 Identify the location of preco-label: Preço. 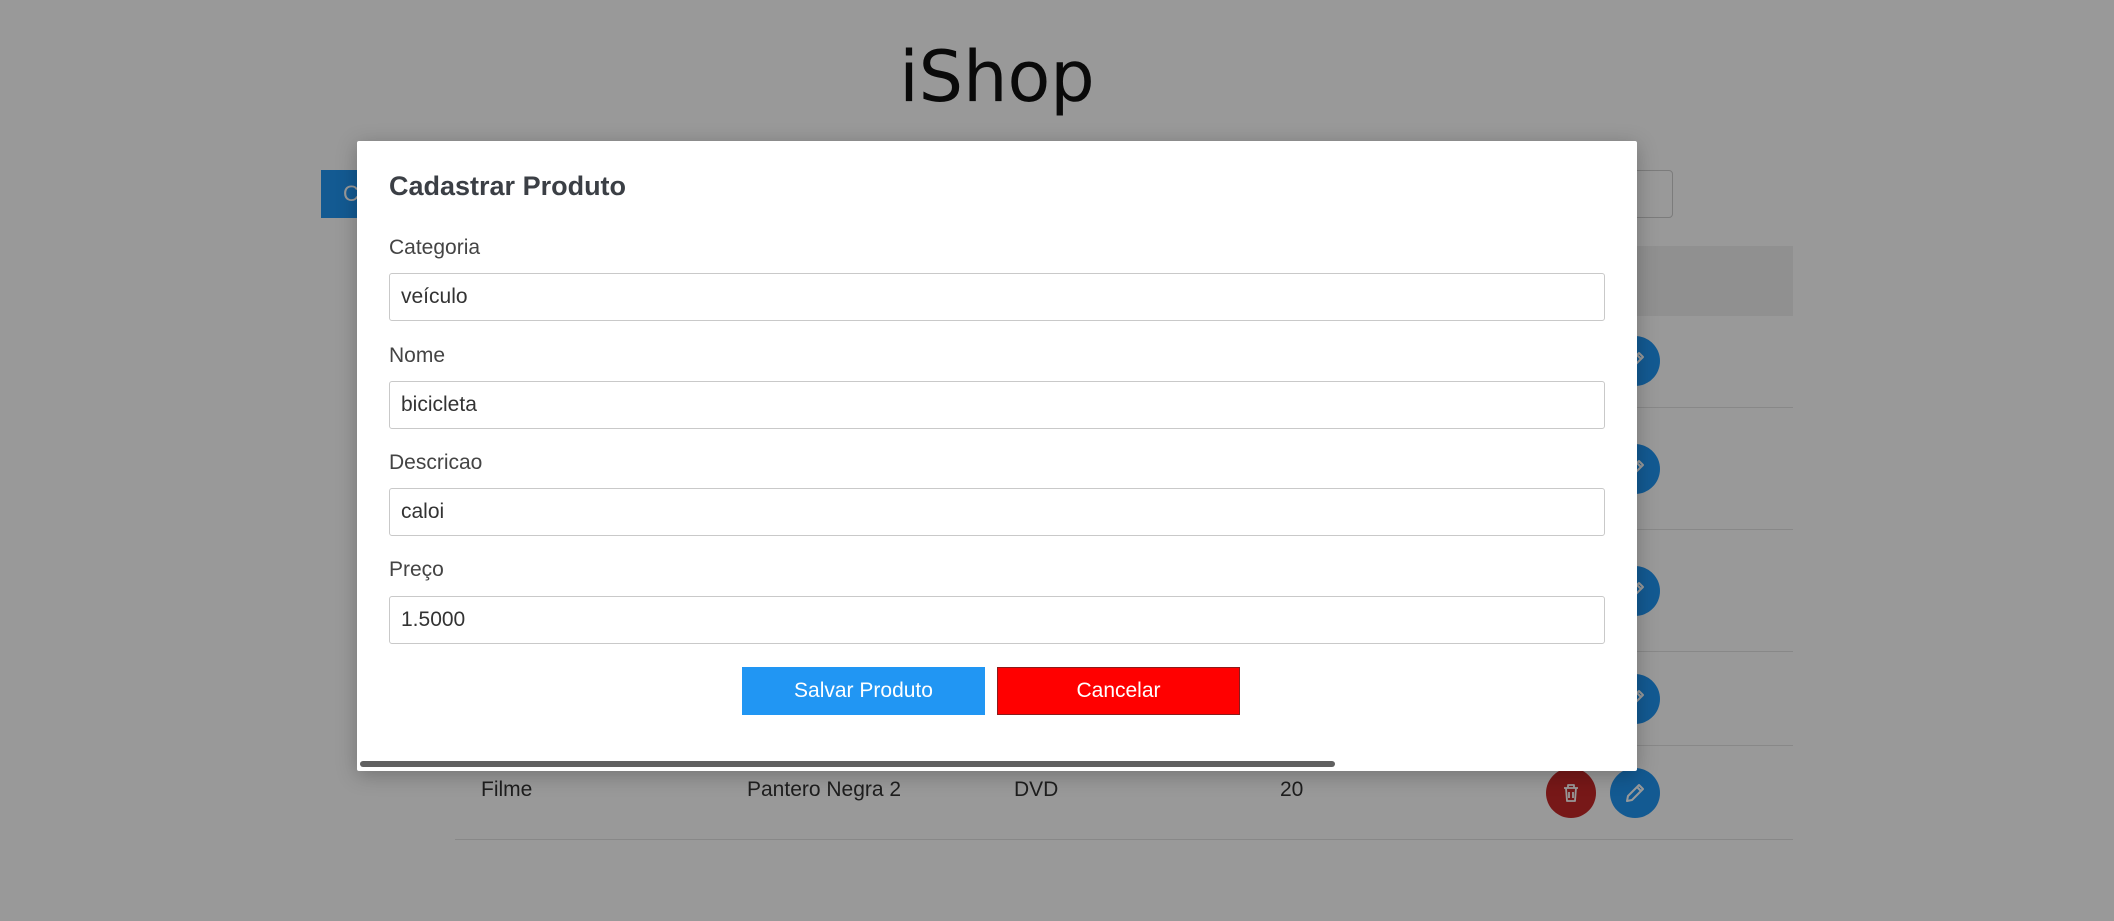
(416, 569).